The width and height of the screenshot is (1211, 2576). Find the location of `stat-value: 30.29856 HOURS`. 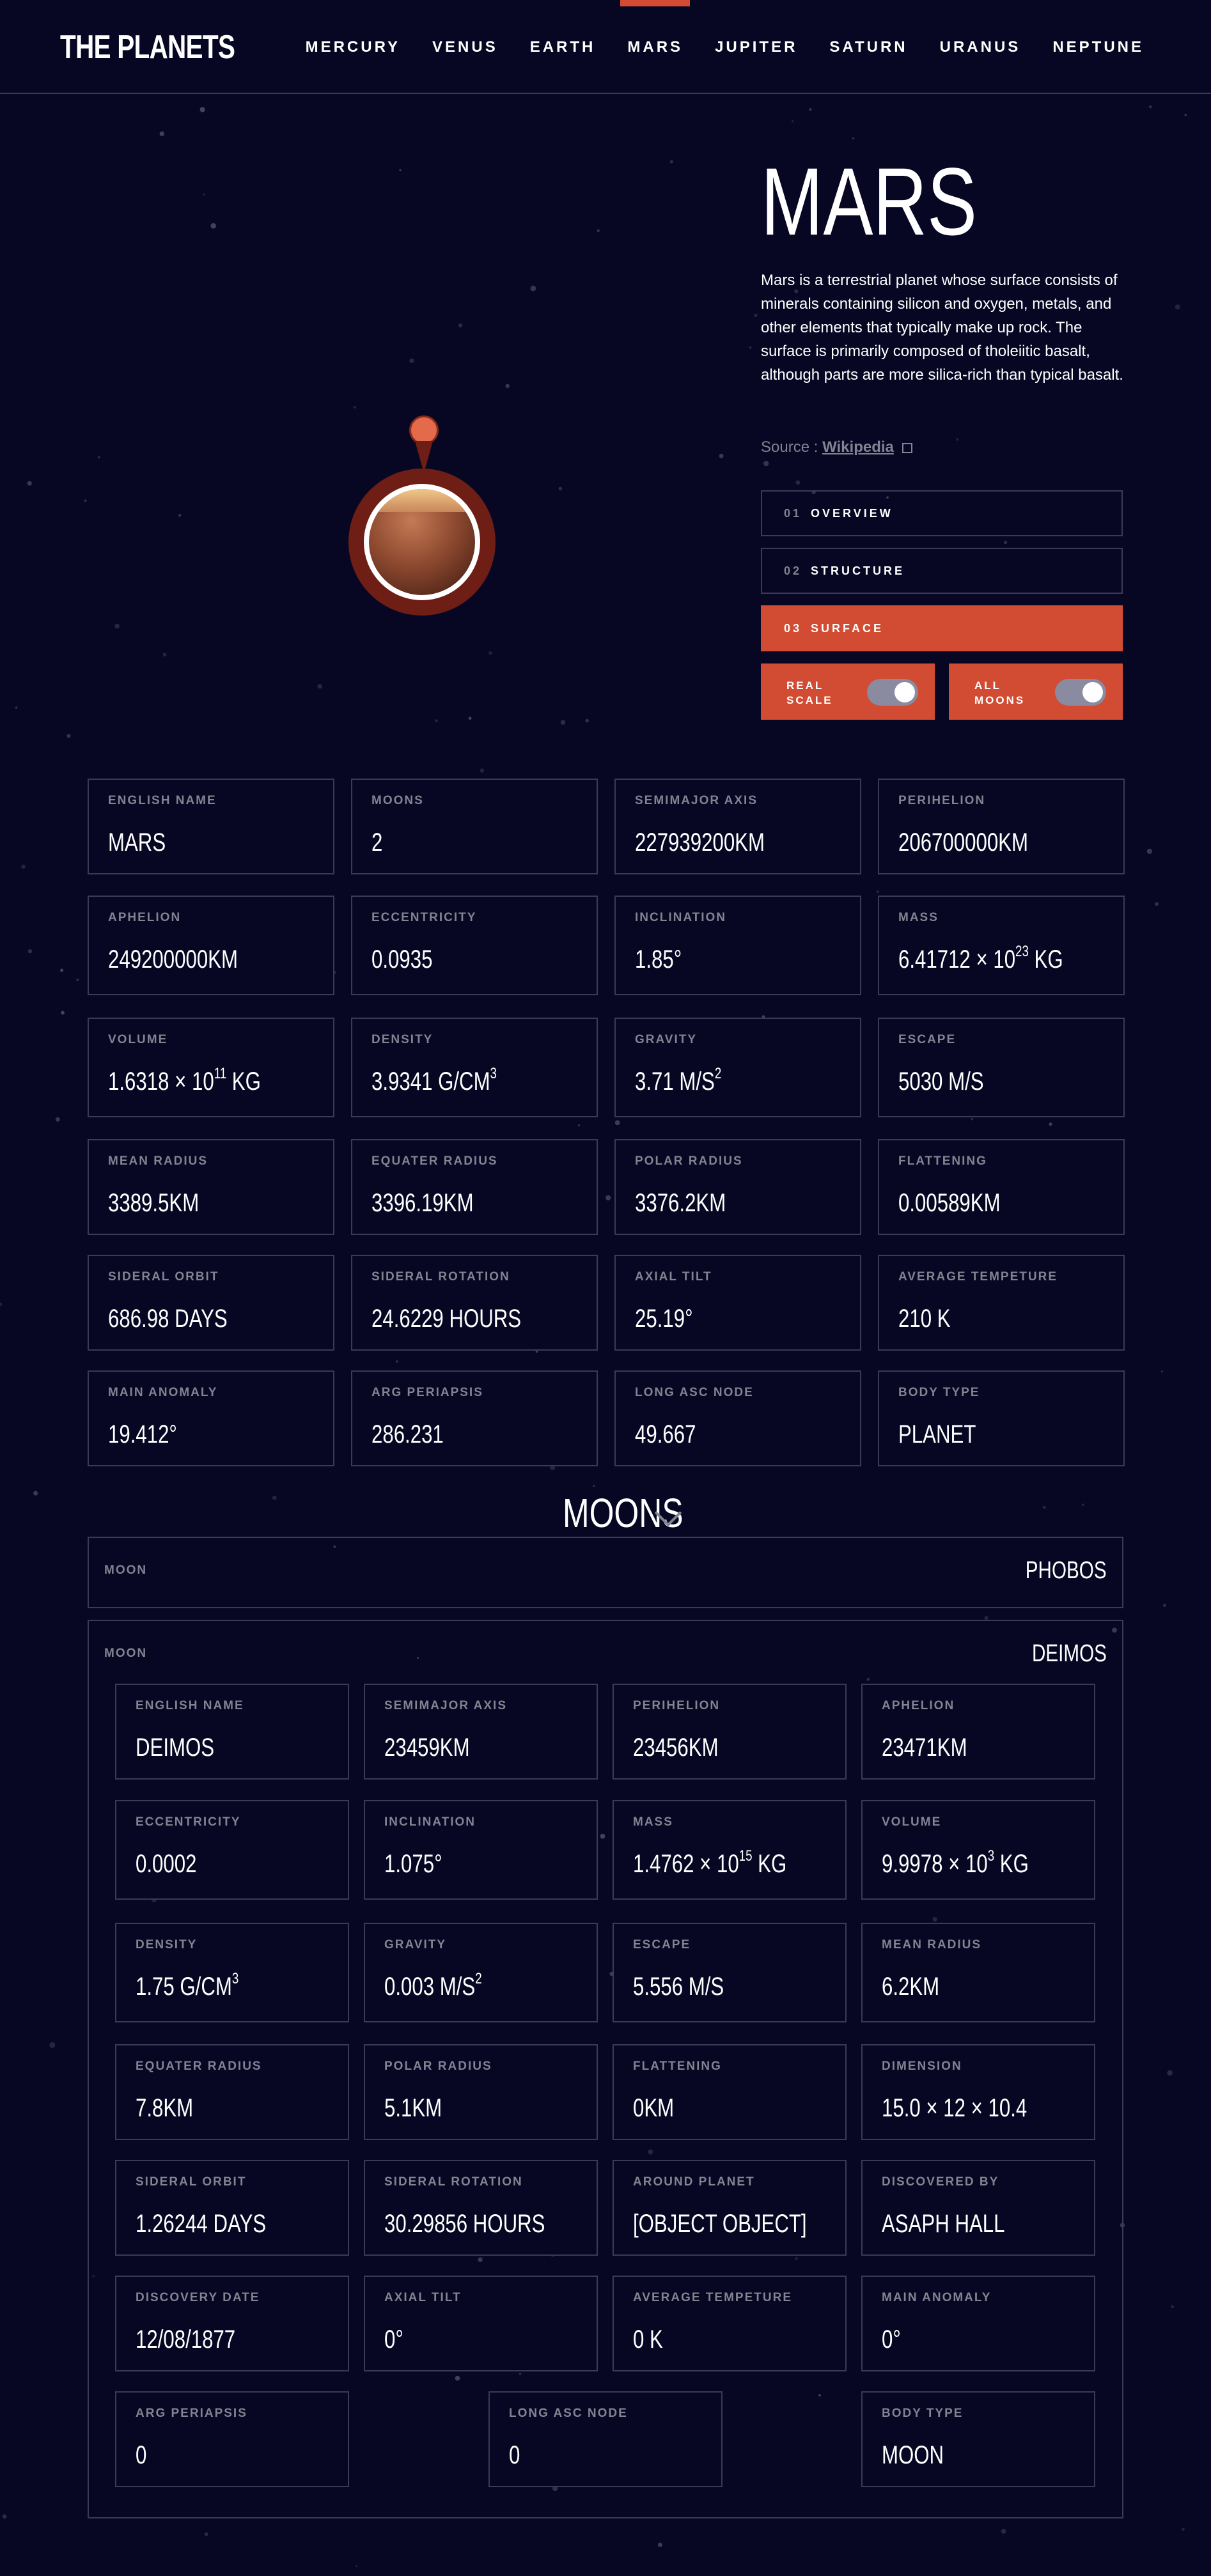

stat-value: 30.29856 HOURS is located at coordinates (464, 2223).